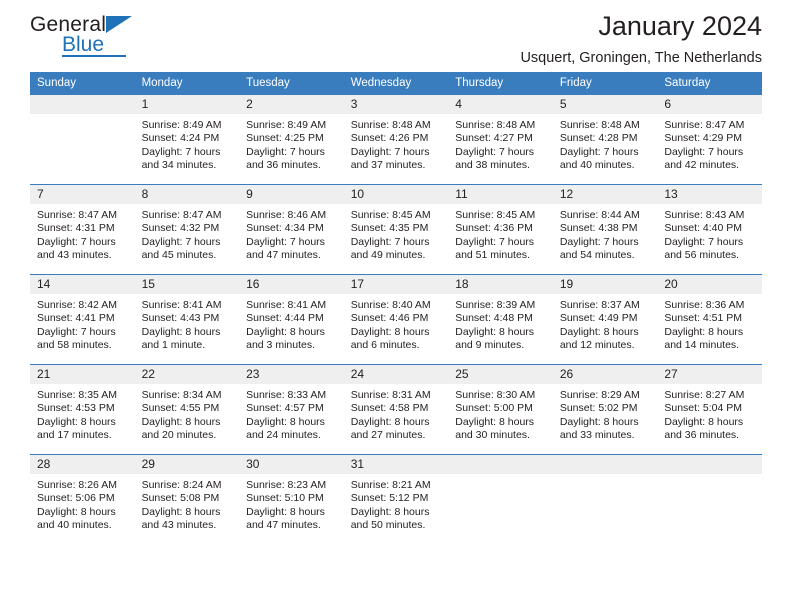 The image size is (792, 612). Describe the element at coordinates (285, 318) in the screenshot. I see `sunset-time: Sunset: 4:44 PM` at that location.